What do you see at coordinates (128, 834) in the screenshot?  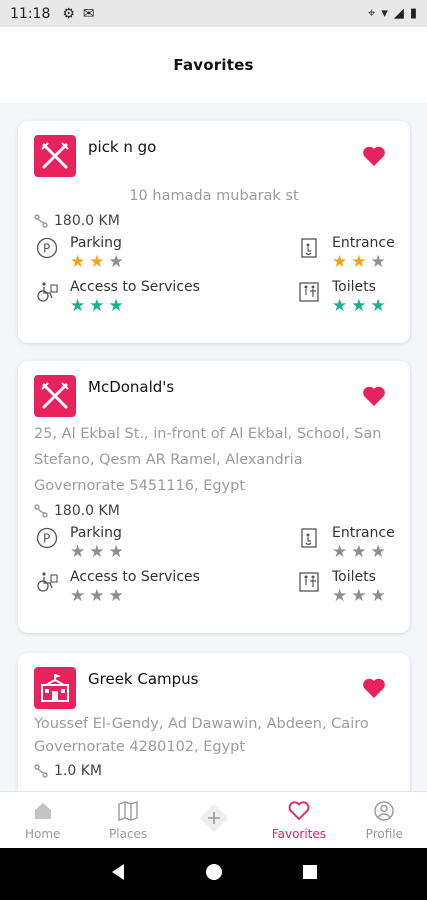 I see `nav-places-label: Places` at bounding box center [128, 834].